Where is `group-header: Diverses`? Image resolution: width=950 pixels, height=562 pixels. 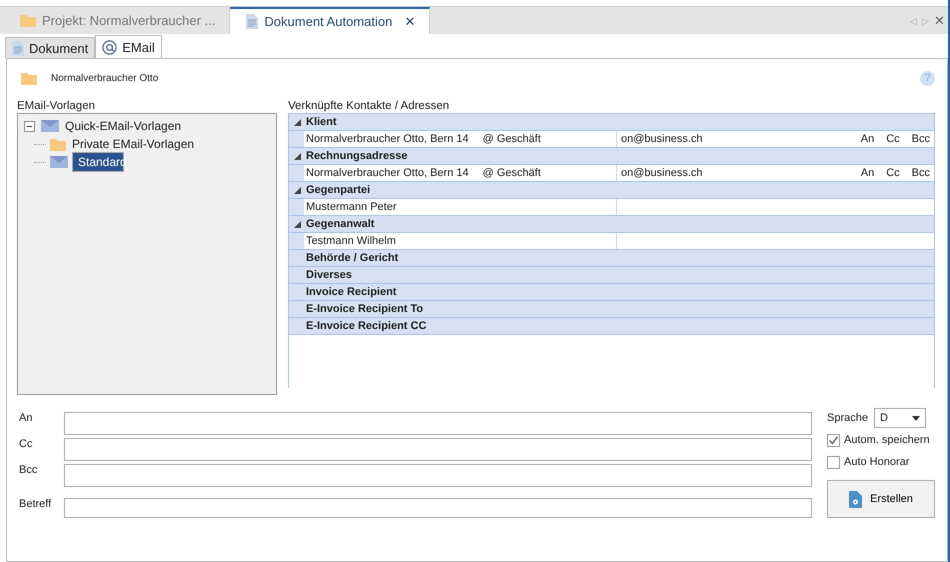 group-header: Diverses is located at coordinates (611, 275).